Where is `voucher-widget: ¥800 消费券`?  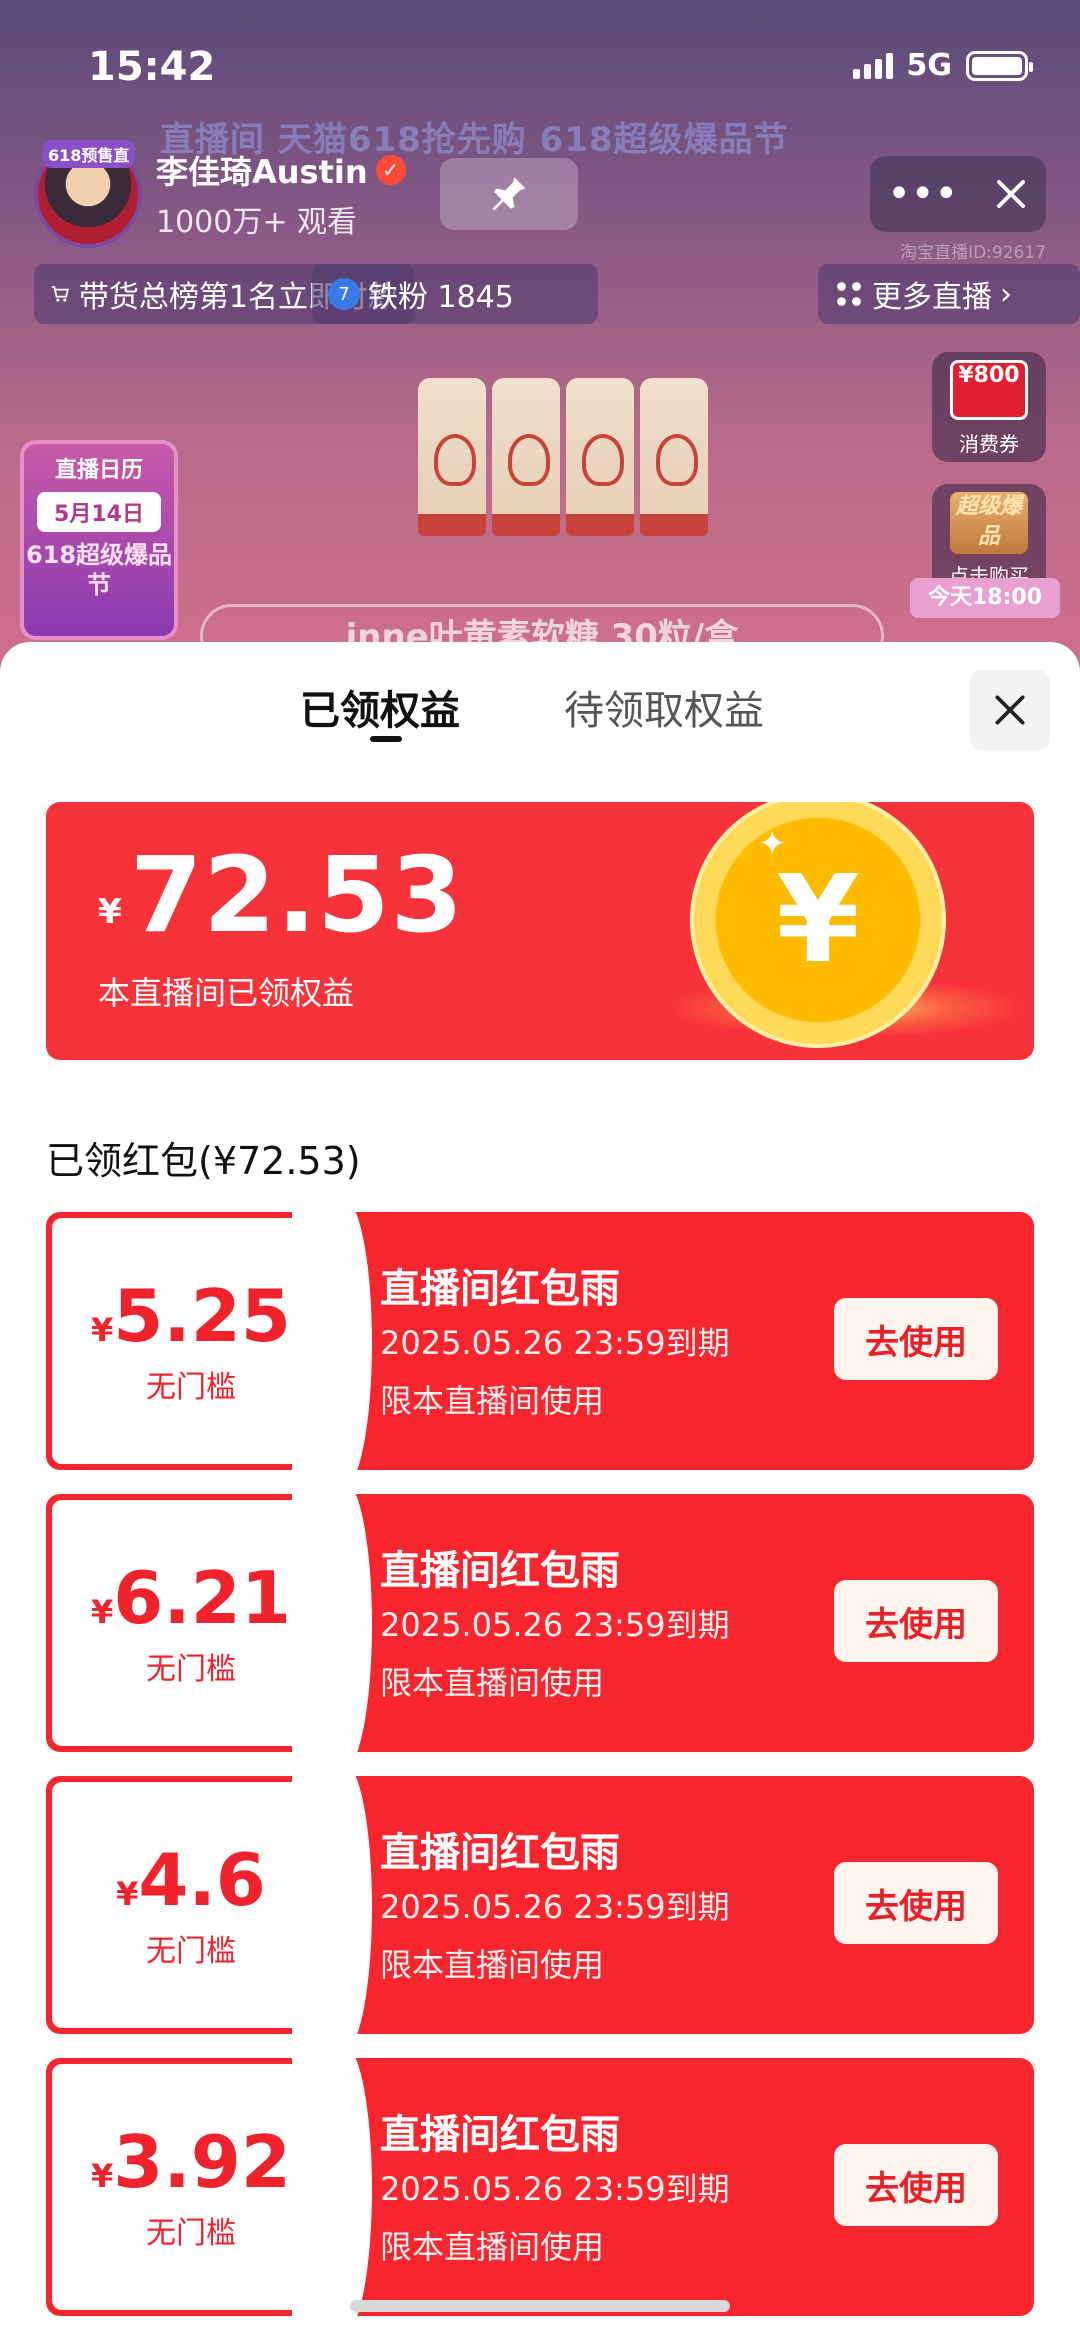
voucher-widget: ¥800 消费券 is located at coordinates (989, 407).